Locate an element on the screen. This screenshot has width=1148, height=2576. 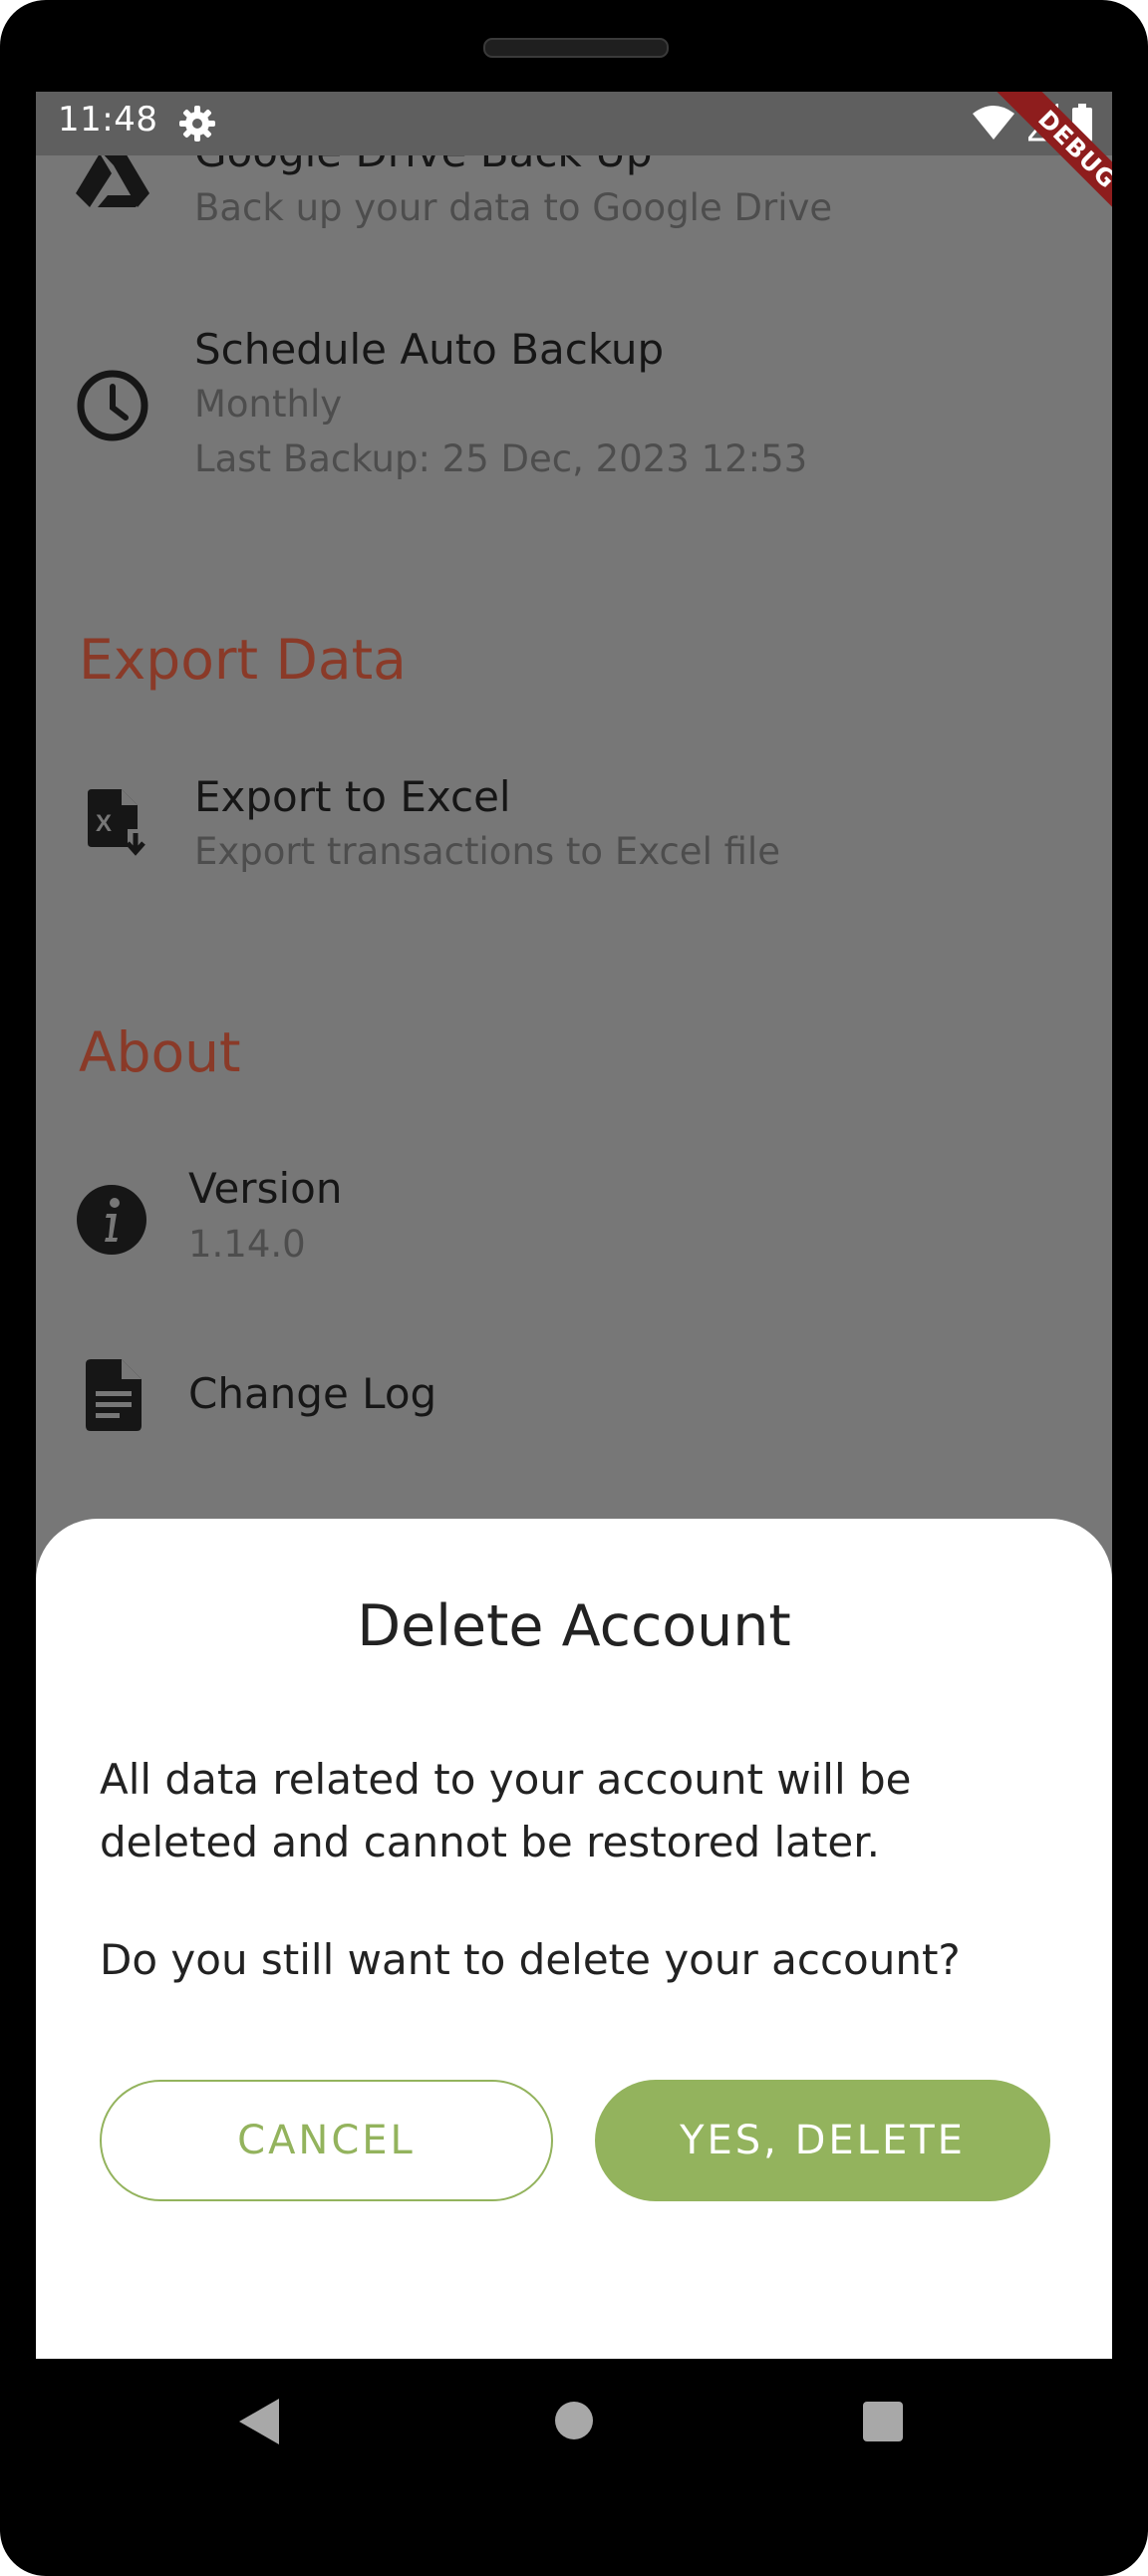
debug-banner-label: DEBUG is located at coordinates (1052, 163).